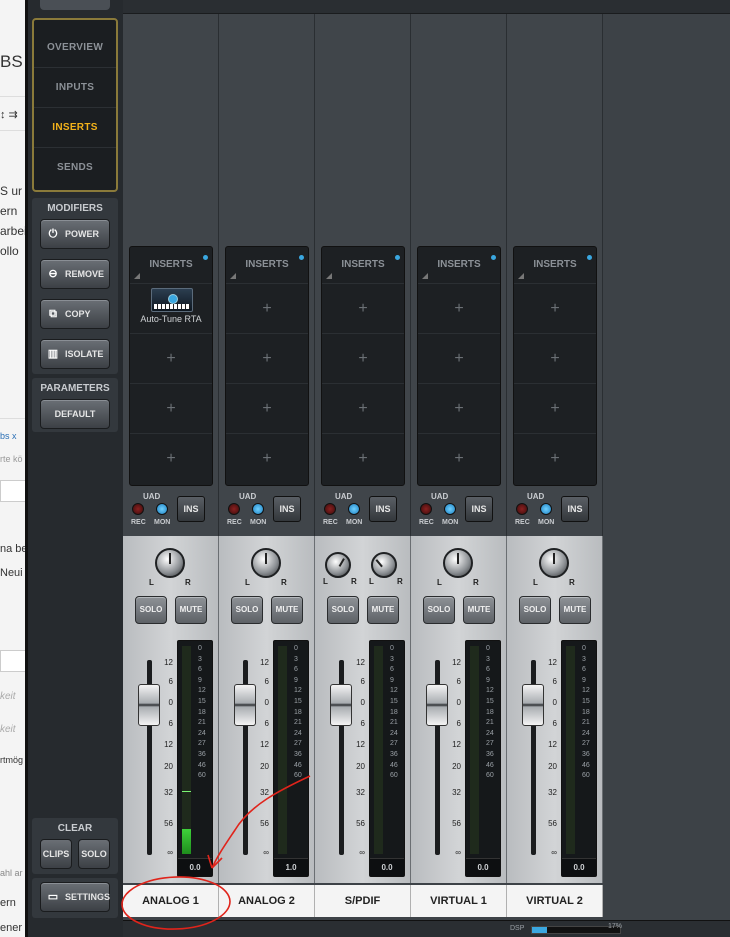 The width and height of the screenshot is (730, 937). I want to click on channel-name: VIRTUAL 2, so click(555, 901).